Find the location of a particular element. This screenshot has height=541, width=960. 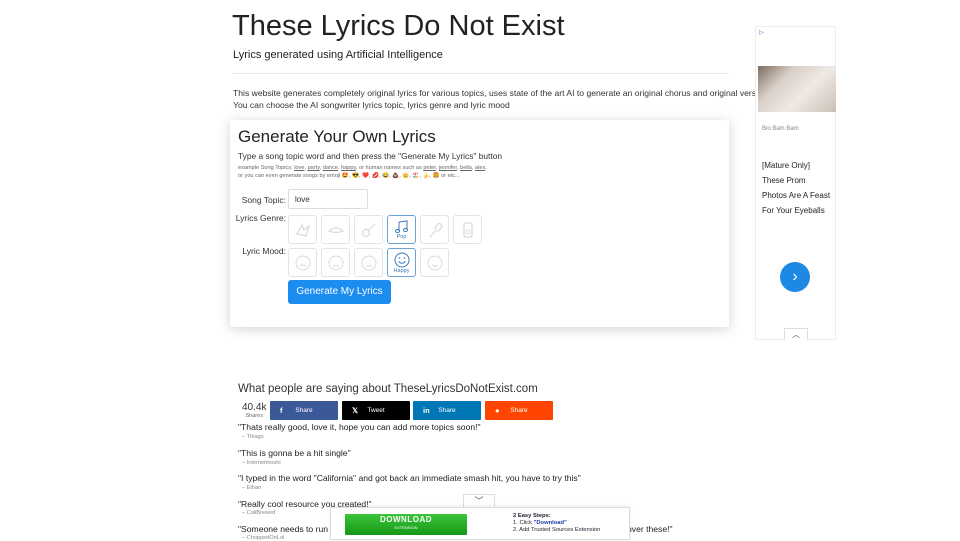

ad-text-line: For Your Eyeballs is located at coordinates (793, 210).